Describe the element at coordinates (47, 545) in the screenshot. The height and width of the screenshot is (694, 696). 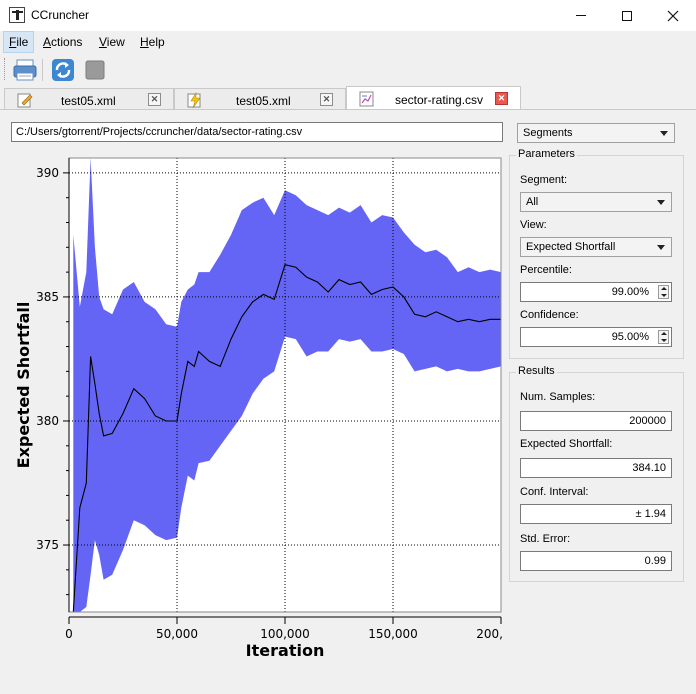
I see `y-tick-label: 375` at that location.